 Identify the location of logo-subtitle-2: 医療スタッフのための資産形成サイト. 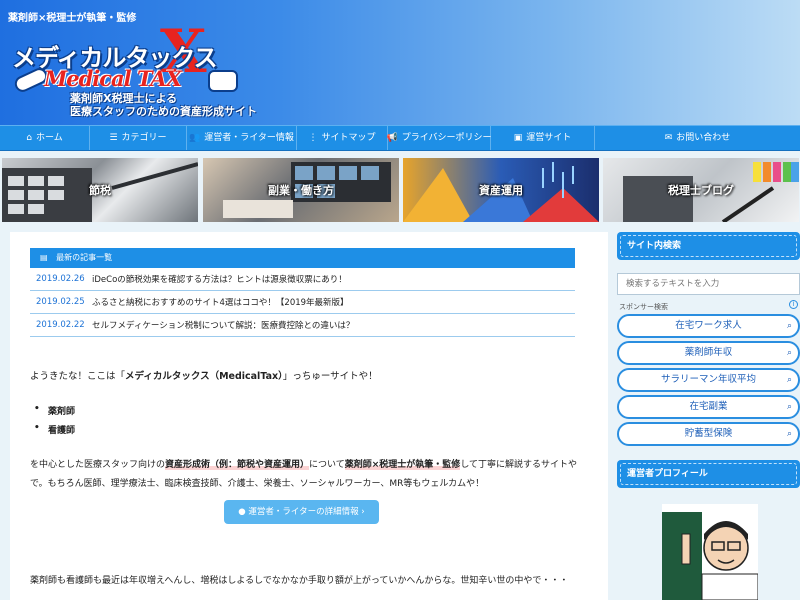
(163, 111).